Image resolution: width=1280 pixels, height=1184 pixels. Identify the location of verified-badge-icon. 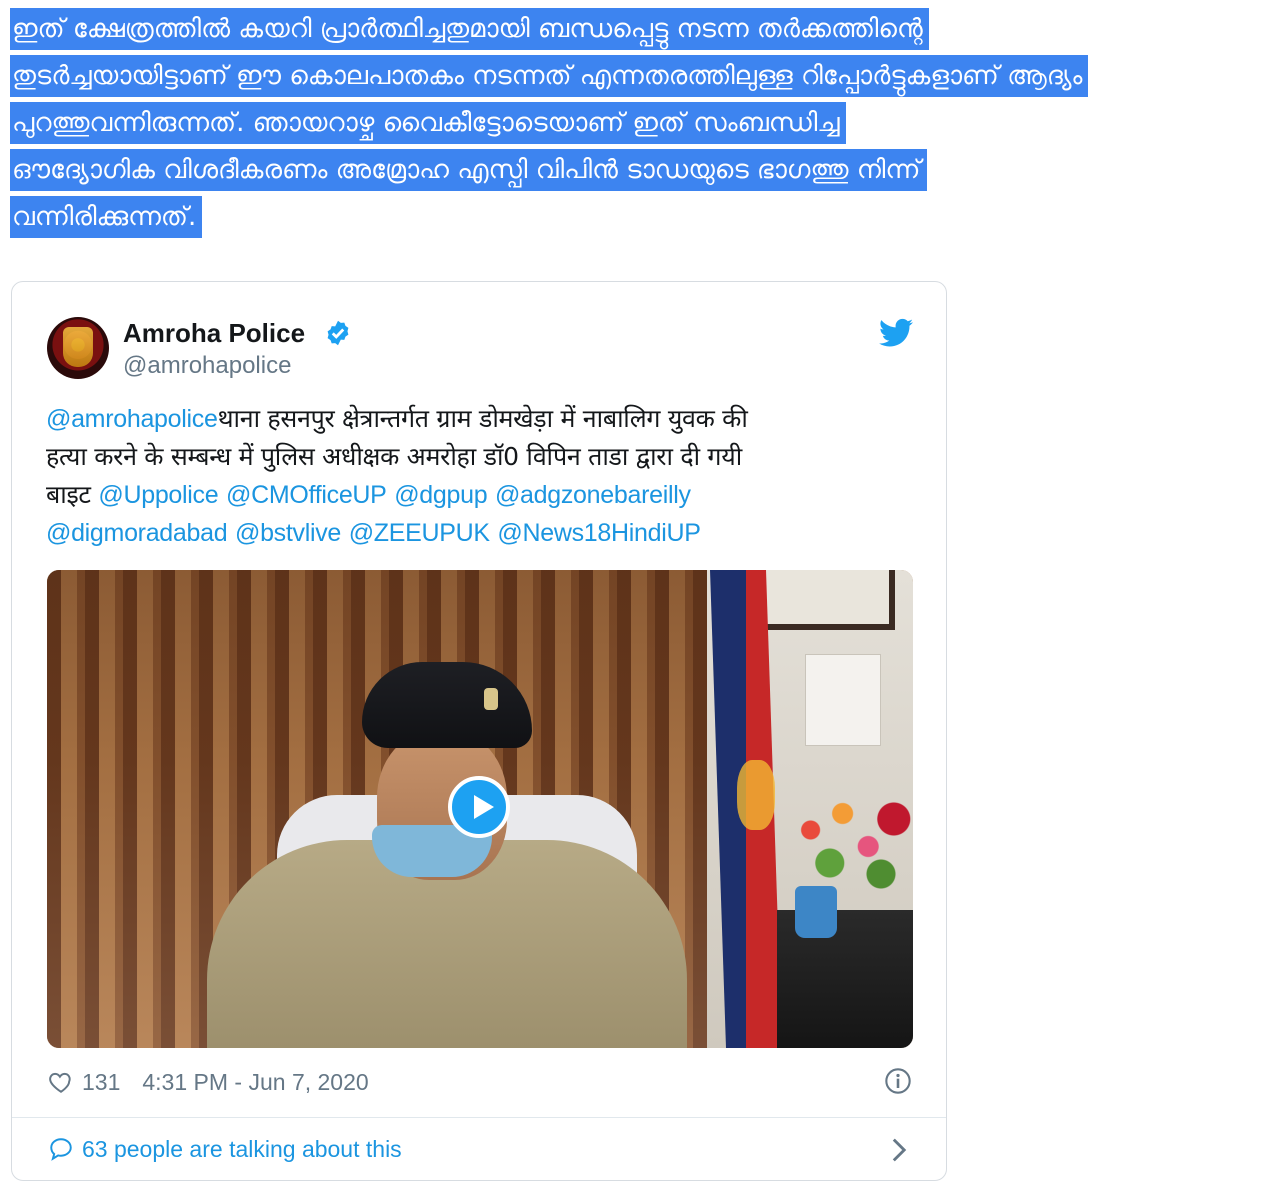
(338, 333).